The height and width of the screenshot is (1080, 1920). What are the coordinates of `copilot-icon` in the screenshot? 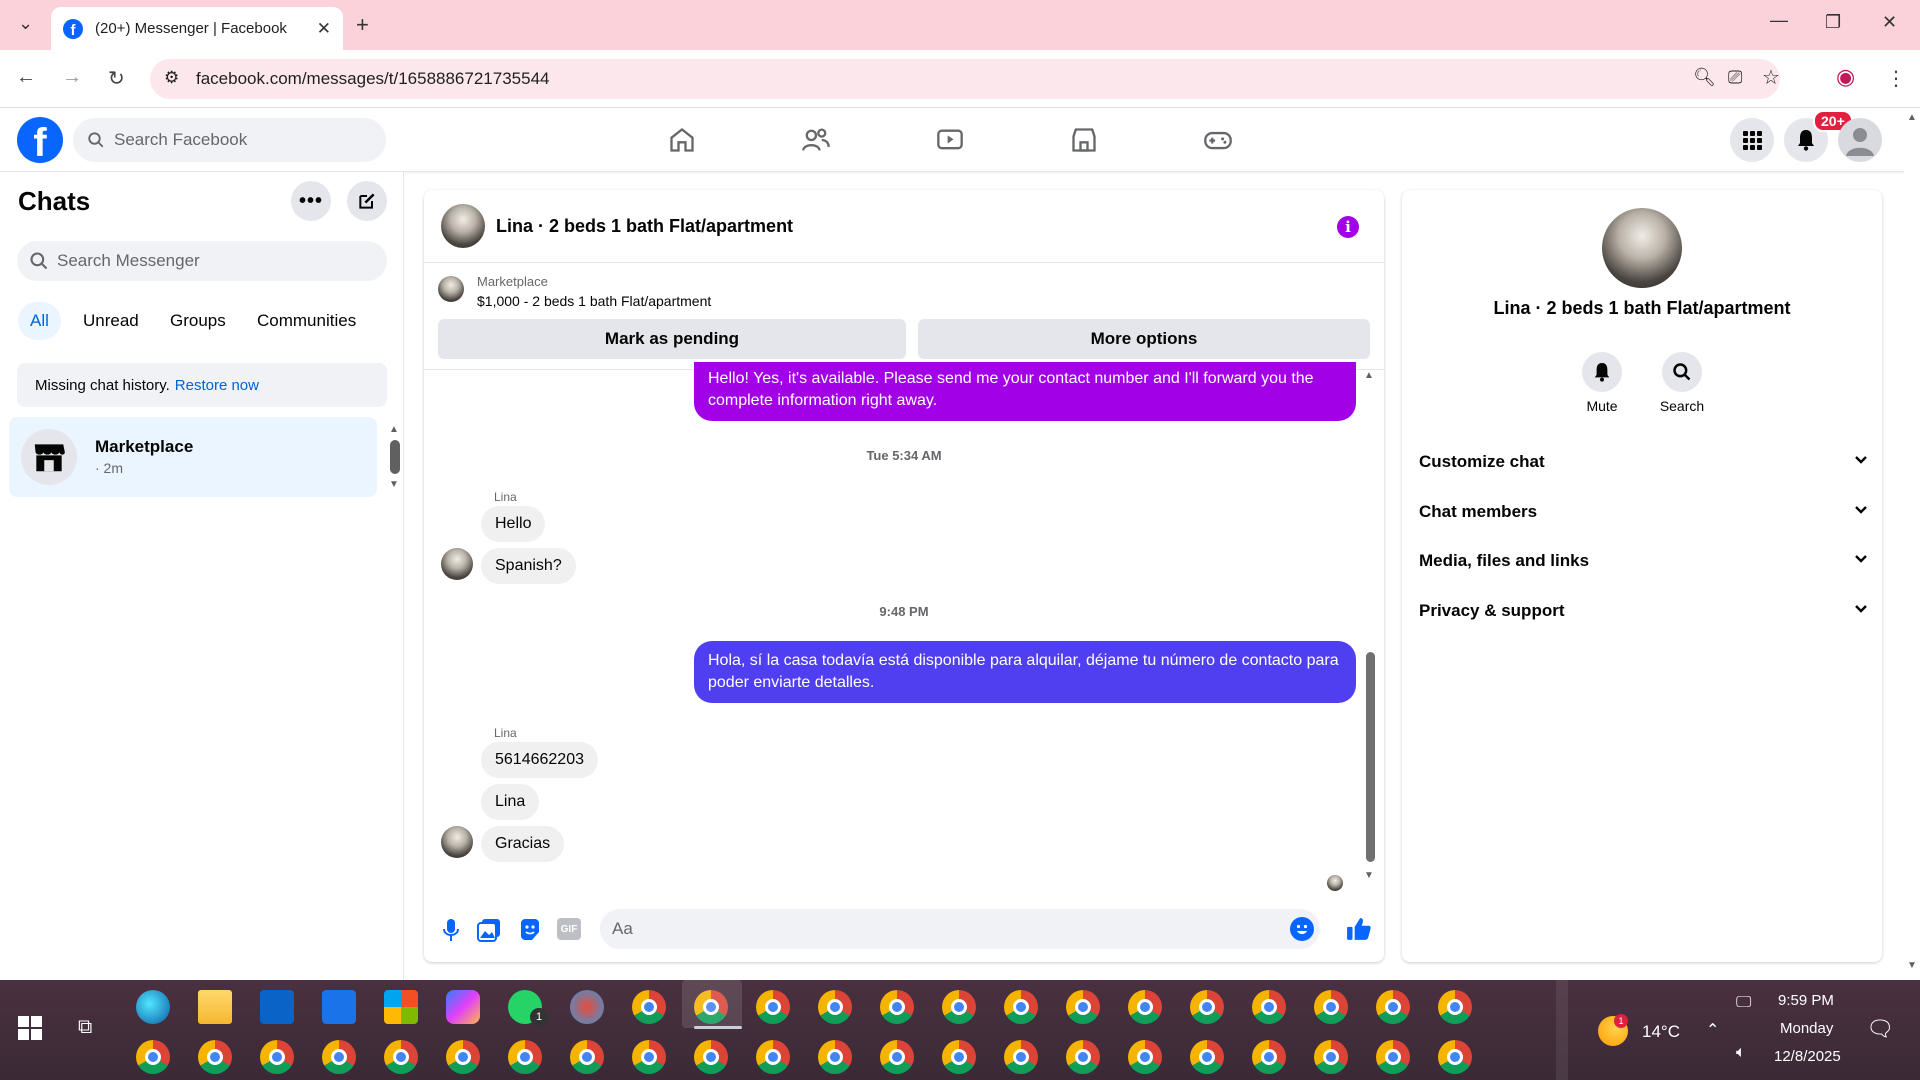 It's located at (463, 1007).